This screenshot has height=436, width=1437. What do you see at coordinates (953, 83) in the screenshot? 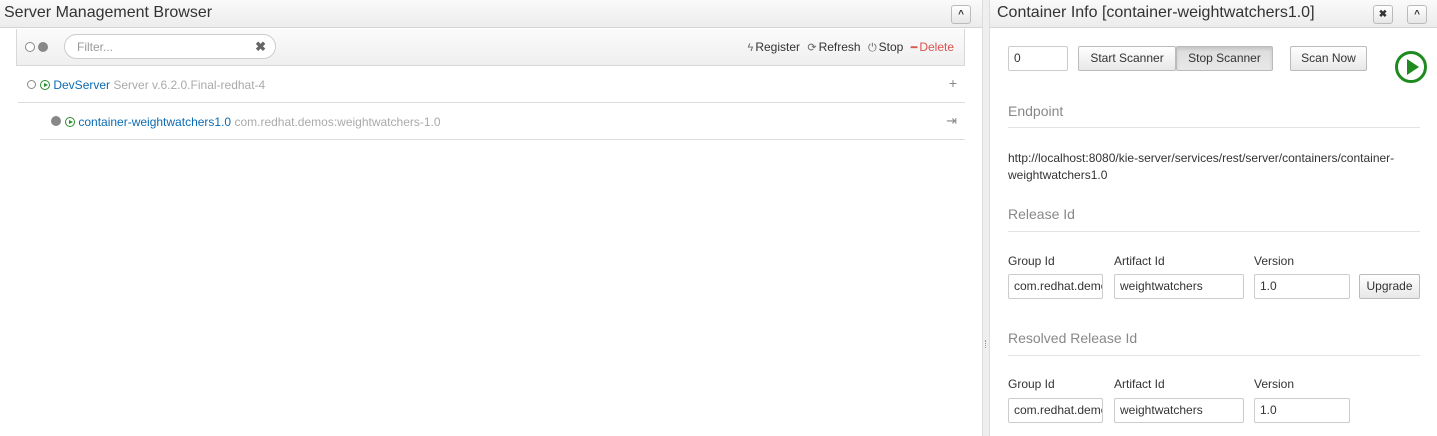
I see `add-container-icon: +` at bounding box center [953, 83].